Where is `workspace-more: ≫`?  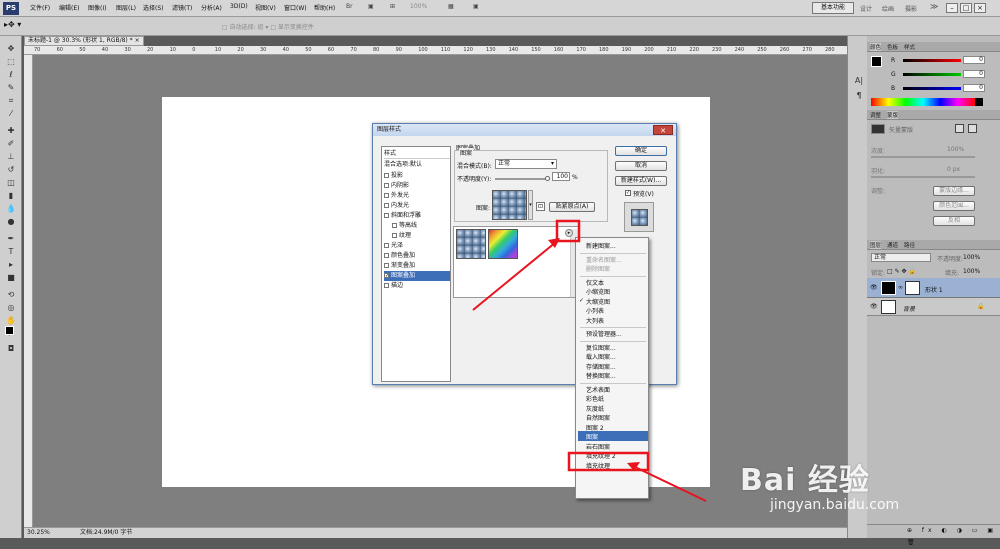 workspace-more: ≫ is located at coordinates (934, 6).